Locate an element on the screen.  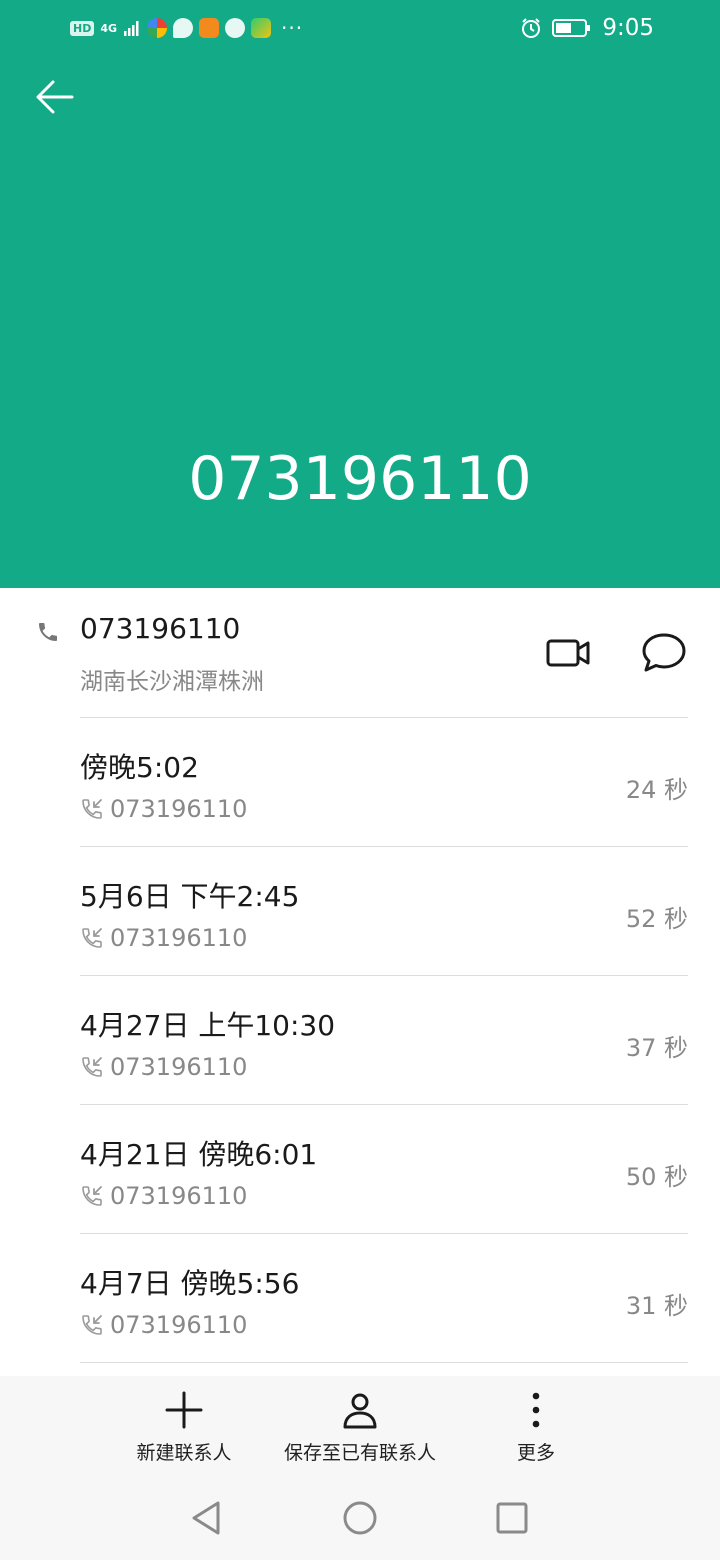
message-bubble-icon is located at coordinates (664, 652).